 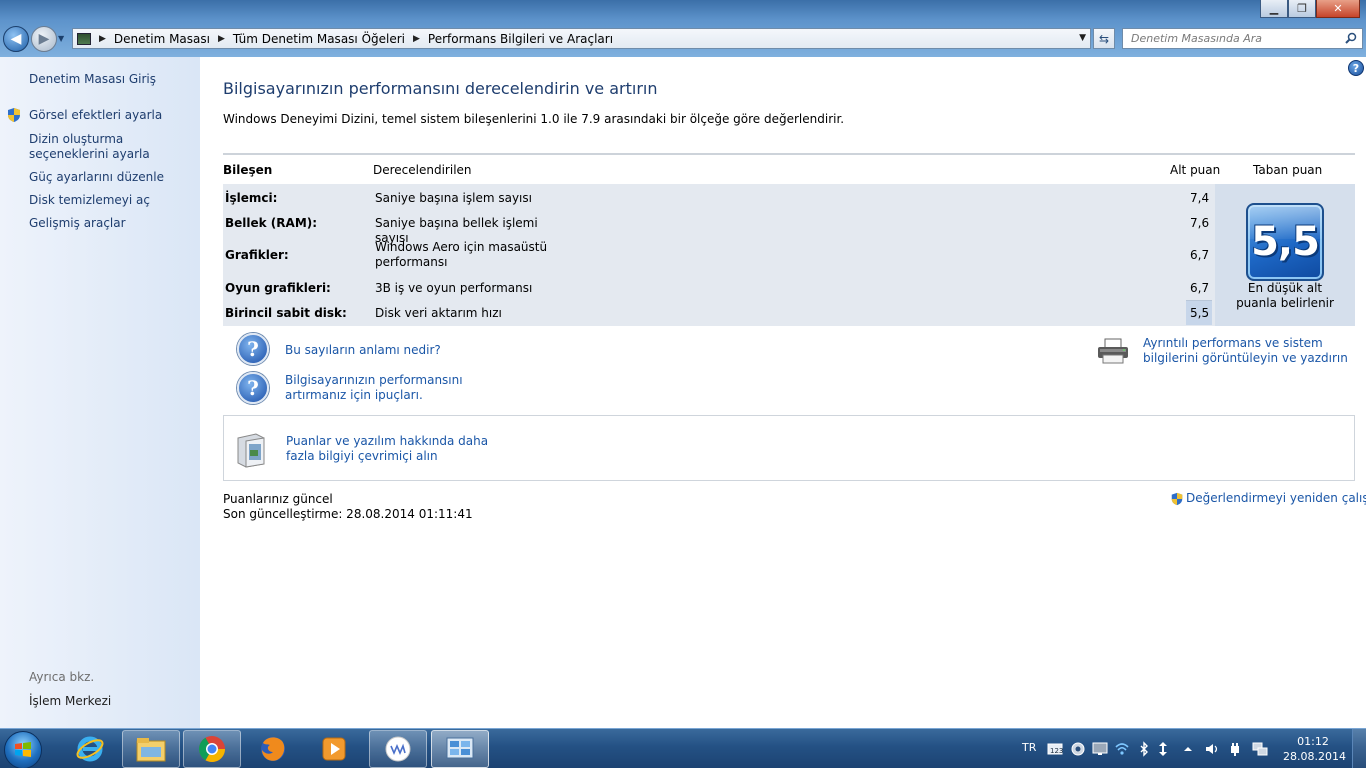 I want to click on app-logo-icon, so click(x=398, y=749).